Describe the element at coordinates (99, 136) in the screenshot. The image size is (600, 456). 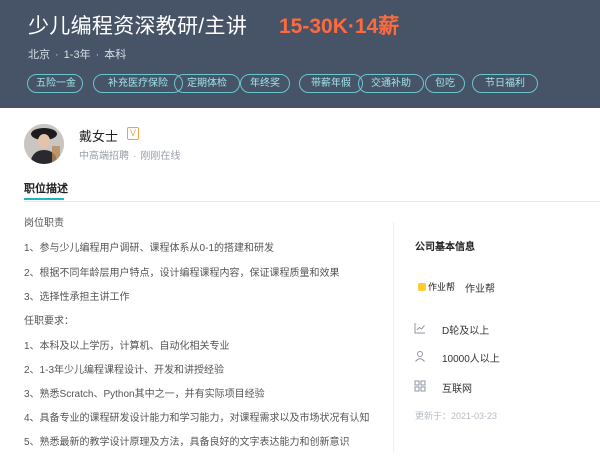
I see `recruiter-name: 戴女士` at that location.